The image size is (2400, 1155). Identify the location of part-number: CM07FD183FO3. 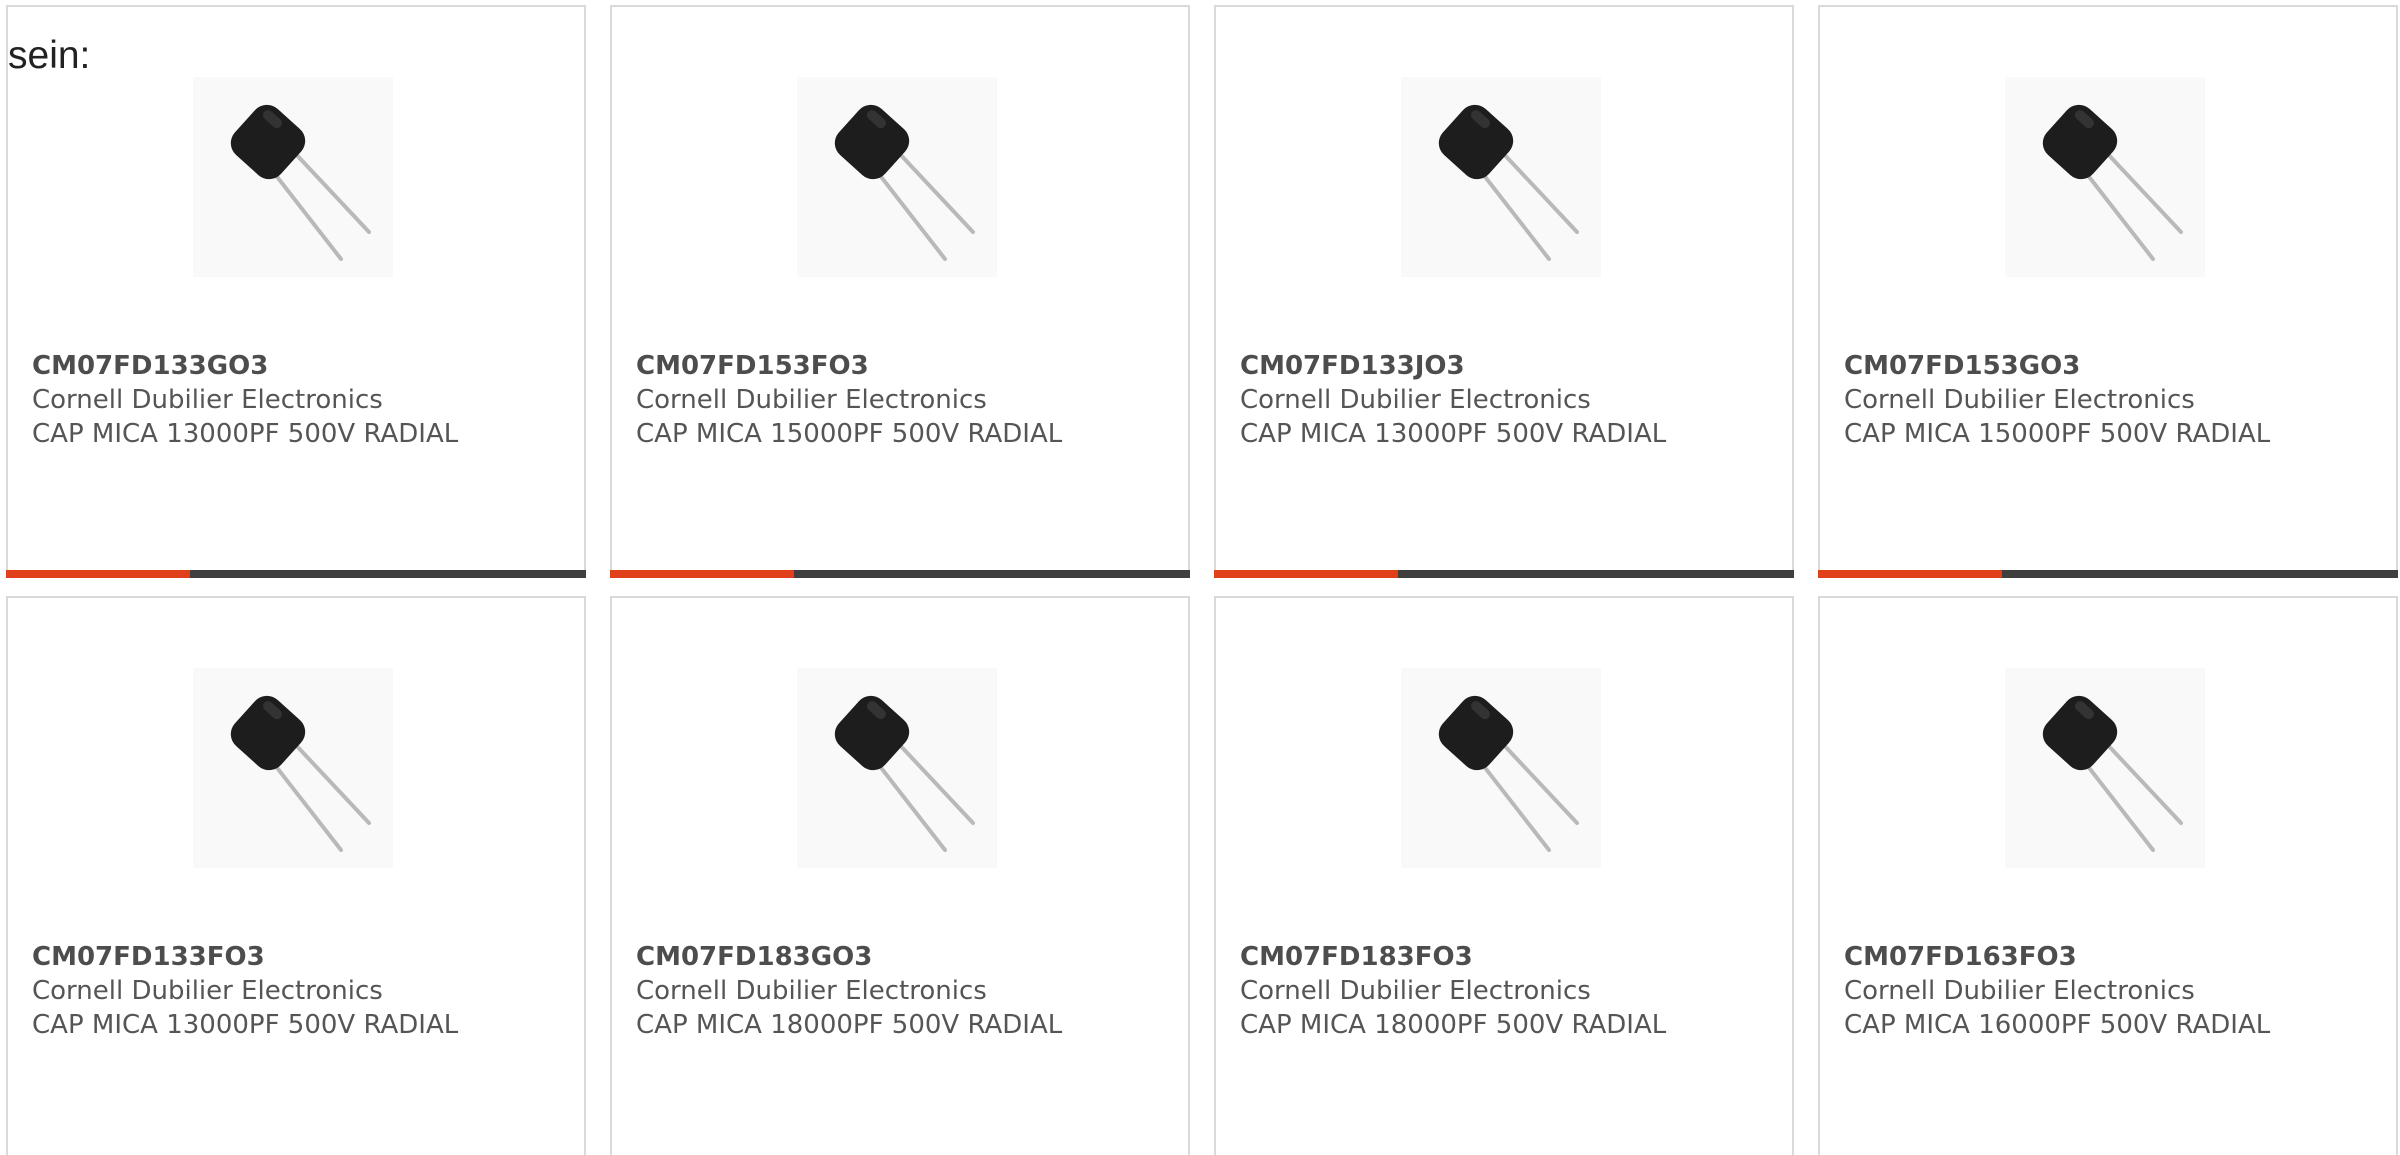
(1511, 957).